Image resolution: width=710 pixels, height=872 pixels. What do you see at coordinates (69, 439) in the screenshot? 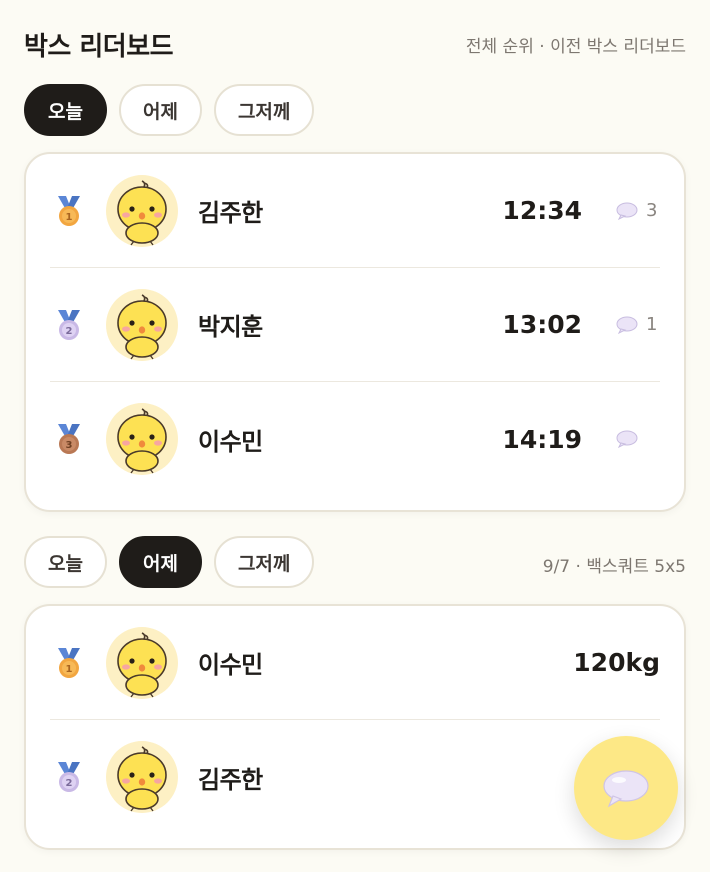
I see `bronze-medal-icon: 3` at bounding box center [69, 439].